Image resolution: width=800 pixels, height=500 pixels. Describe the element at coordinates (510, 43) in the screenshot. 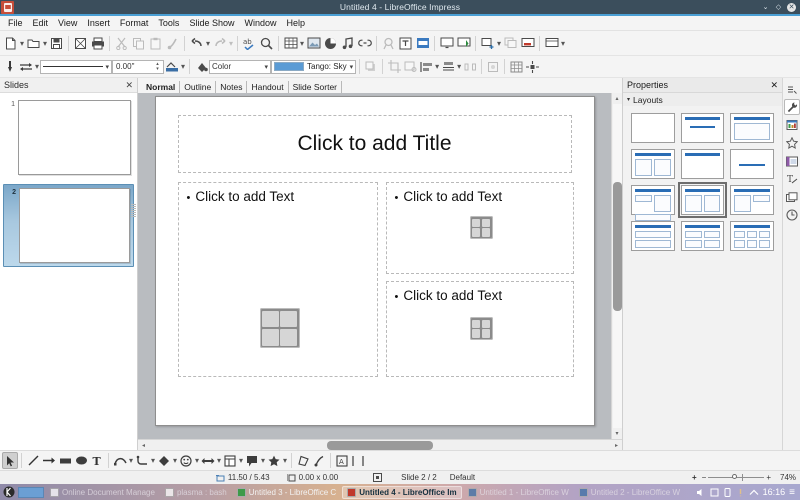

I see `duplicate-slide-icon` at that location.